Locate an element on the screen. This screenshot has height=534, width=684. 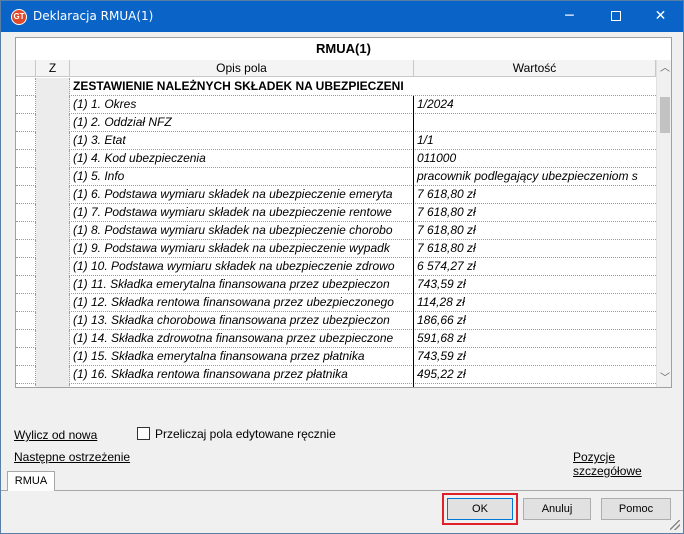
maximize-button is located at coordinates (615, 16).